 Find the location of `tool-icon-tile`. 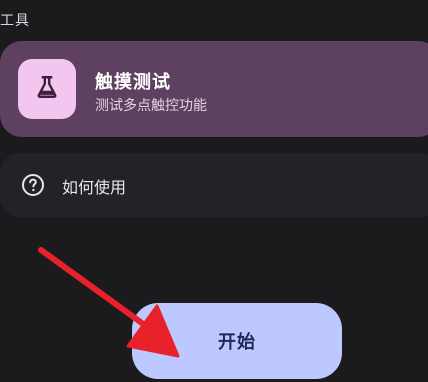

tool-icon-tile is located at coordinates (47, 89).